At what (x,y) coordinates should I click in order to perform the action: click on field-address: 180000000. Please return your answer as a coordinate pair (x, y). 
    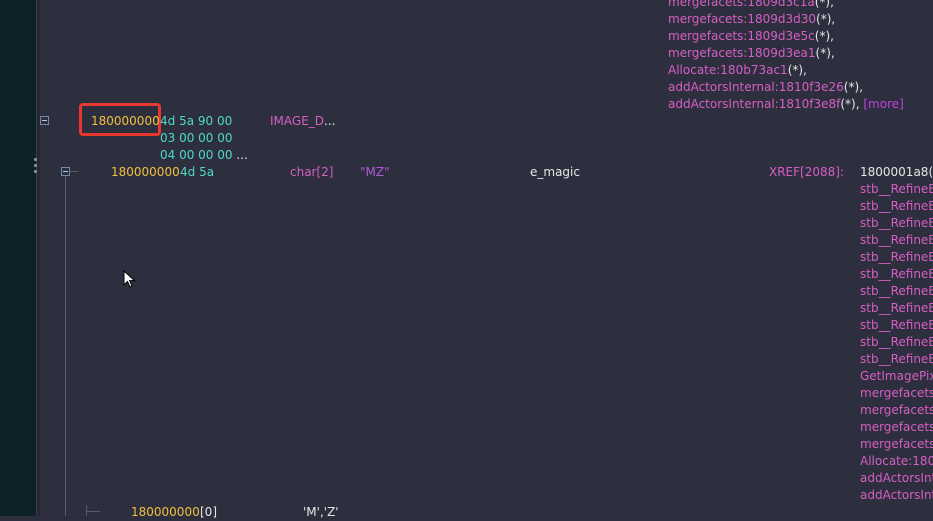
    Looking at the image, I should click on (145, 172).